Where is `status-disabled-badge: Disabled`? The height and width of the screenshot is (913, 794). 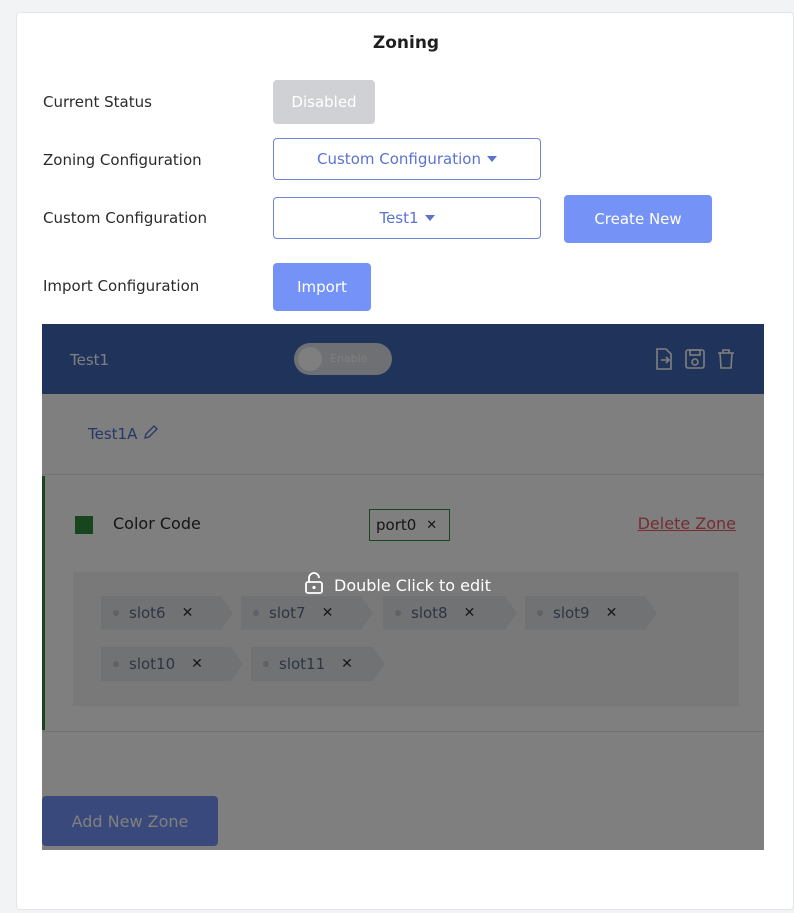 status-disabled-badge: Disabled is located at coordinates (324, 102).